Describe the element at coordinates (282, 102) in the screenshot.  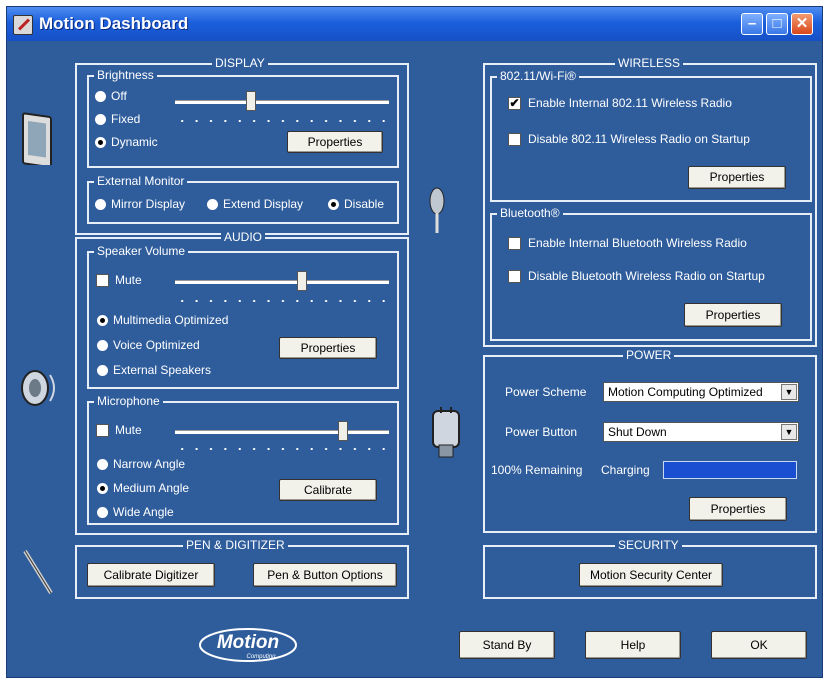
I see `brightness-slider-track` at that location.